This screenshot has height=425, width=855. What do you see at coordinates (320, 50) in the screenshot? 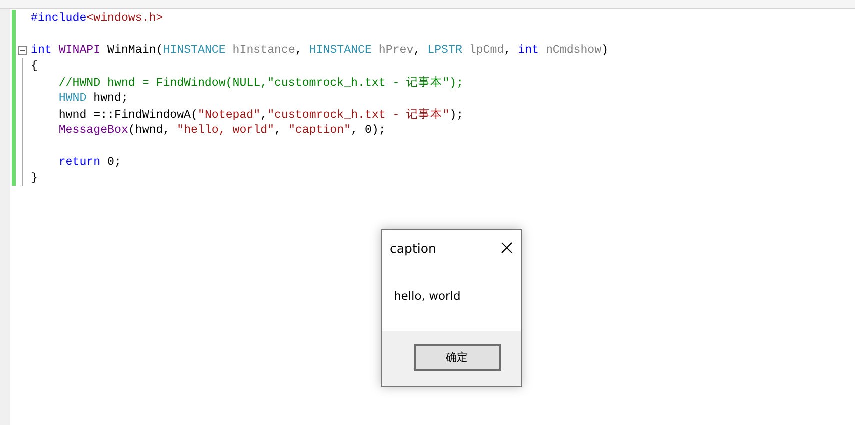
I see `code-line: int WINAPI WinMain(HINSTANCE hInstance, HINSTANCE hPrev, LPSTR lpCmd, int nCmdshow)` at bounding box center [320, 50].